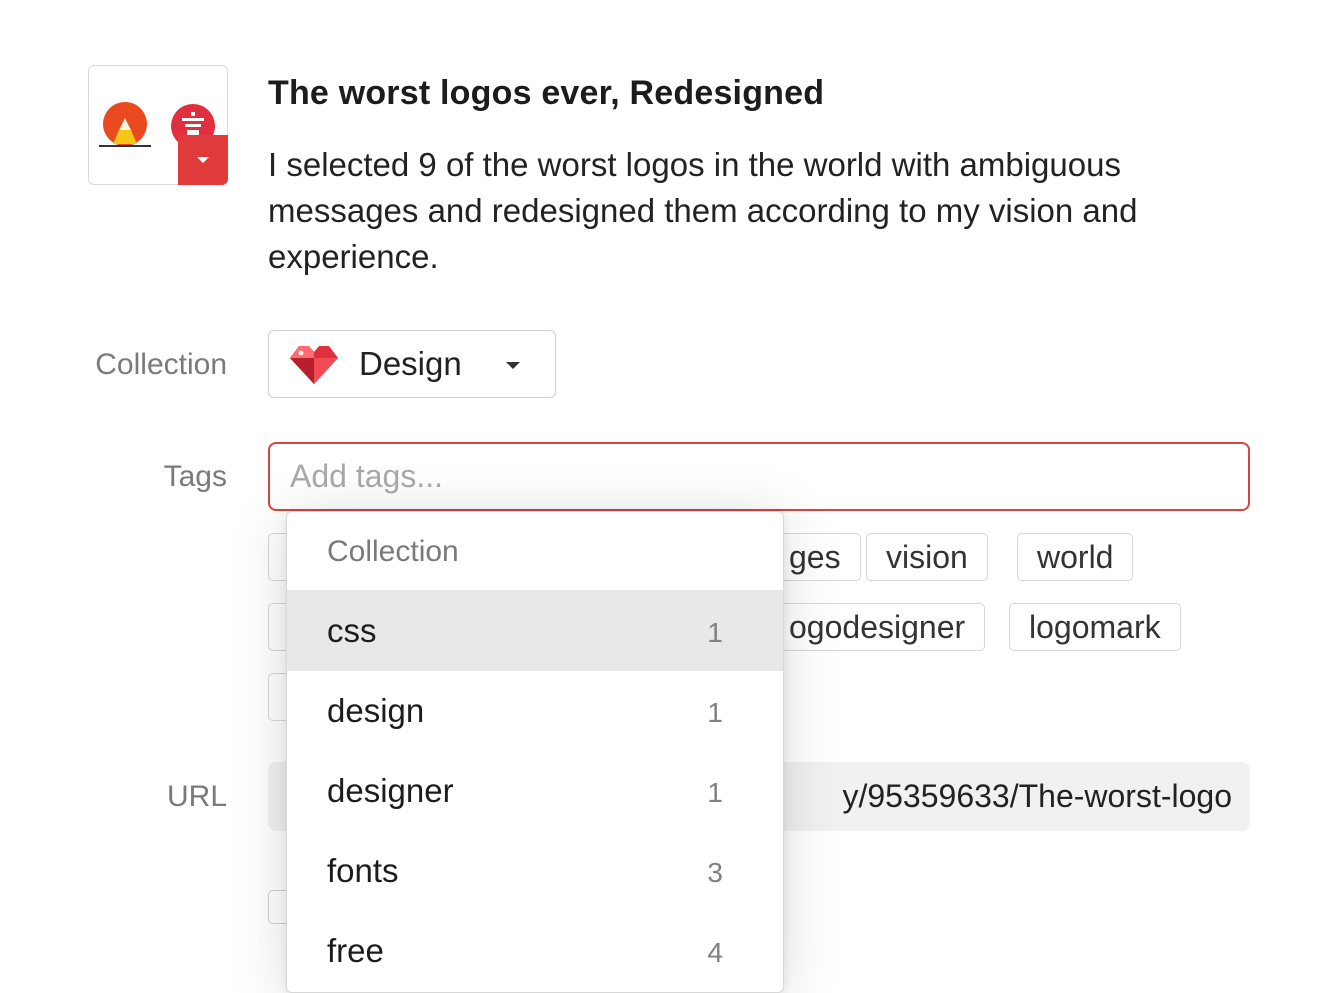 The width and height of the screenshot is (1334, 993). What do you see at coordinates (715, 952) in the screenshot?
I see `dropdown-item-count: 4` at bounding box center [715, 952].